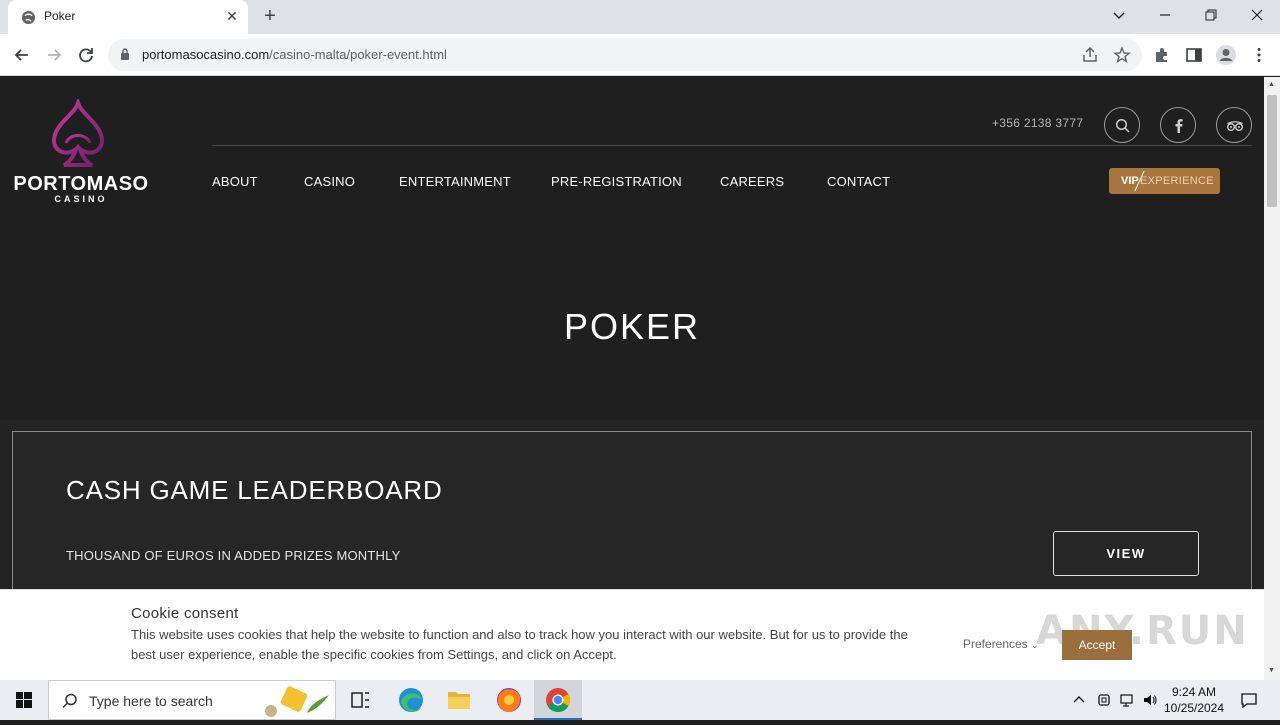 The height and width of the screenshot is (725, 1280). I want to click on nav-about: ABOUT, so click(235, 181).